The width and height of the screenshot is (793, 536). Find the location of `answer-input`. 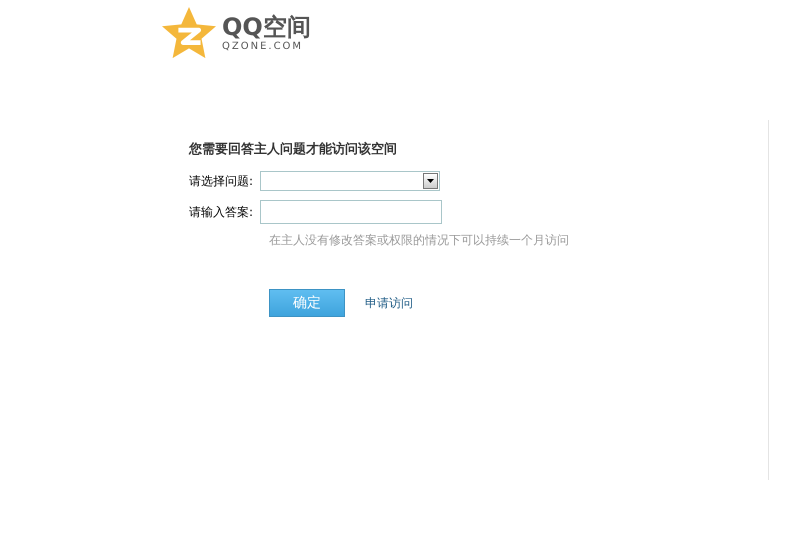

answer-input is located at coordinates (351, 212).